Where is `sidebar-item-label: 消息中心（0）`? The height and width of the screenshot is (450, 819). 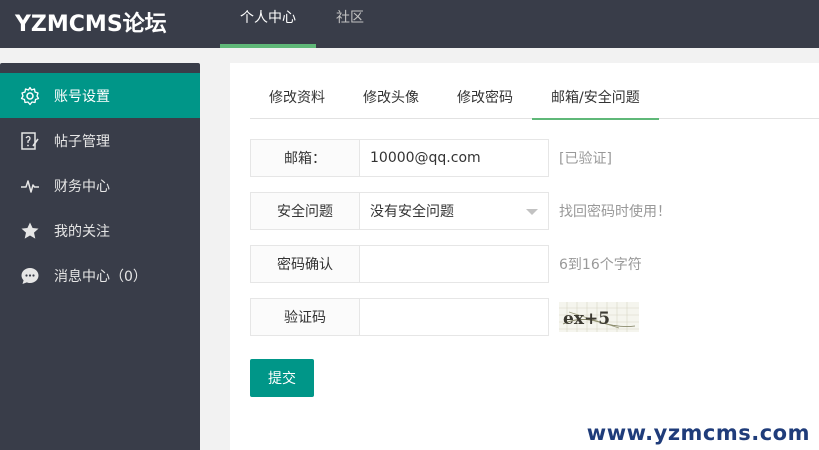 sidebar-item-label: 消息中心（0） is located at coordinates (100, 276).